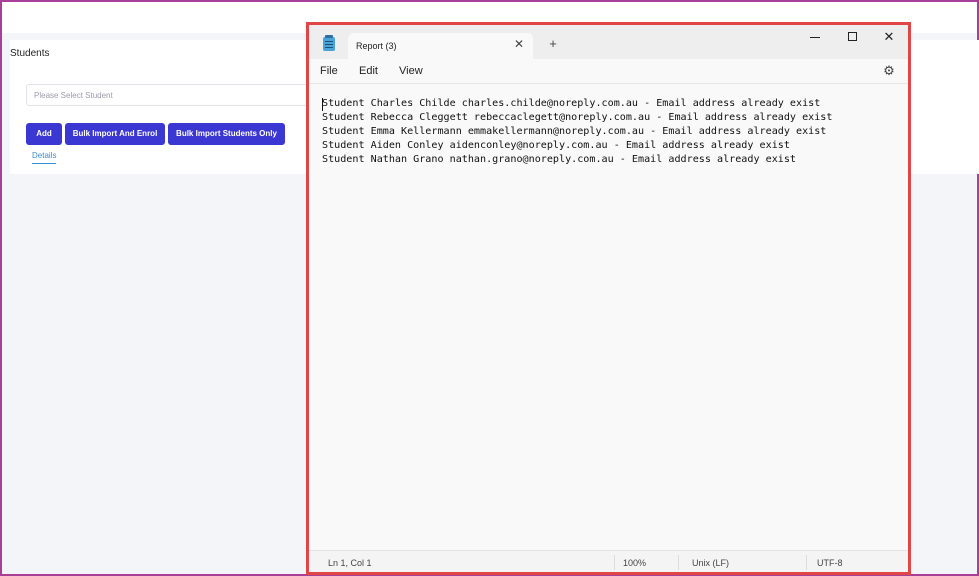 This screenshot has height=576, width=979. I want to click on maximize-icon, so click(852, 36).